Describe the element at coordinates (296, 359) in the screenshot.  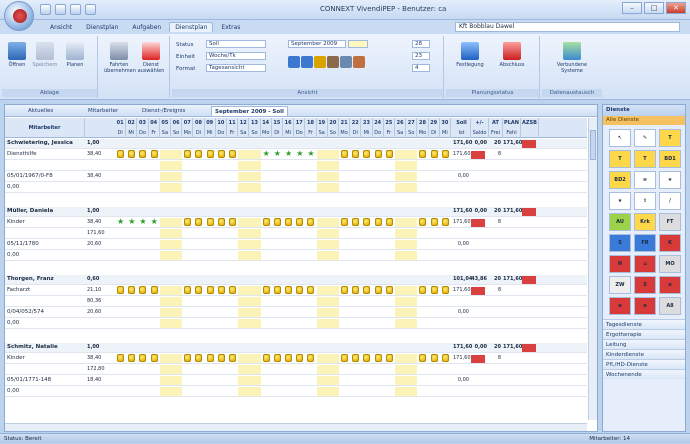
I see `employee-detail-row: Kinder 38,40 171,60 8` at that location.